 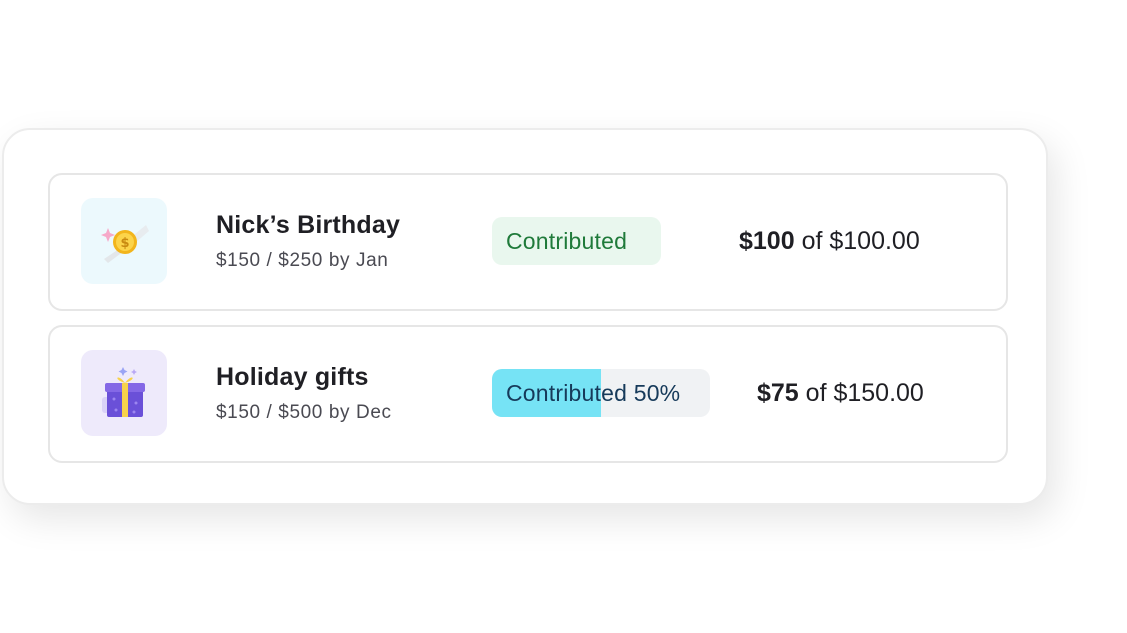 I want to click on goal-amount: $100 of $100.00, so click(x=829, y=241).